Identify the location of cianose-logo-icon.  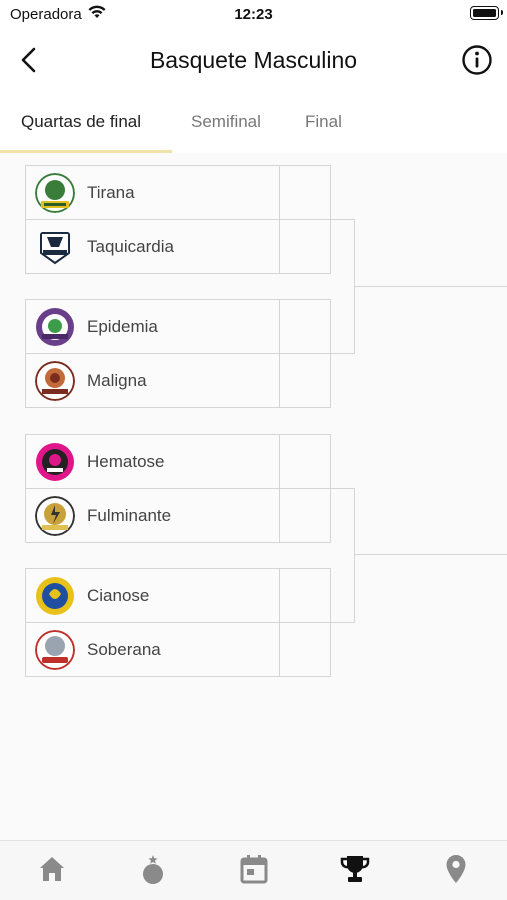
(55, 596).